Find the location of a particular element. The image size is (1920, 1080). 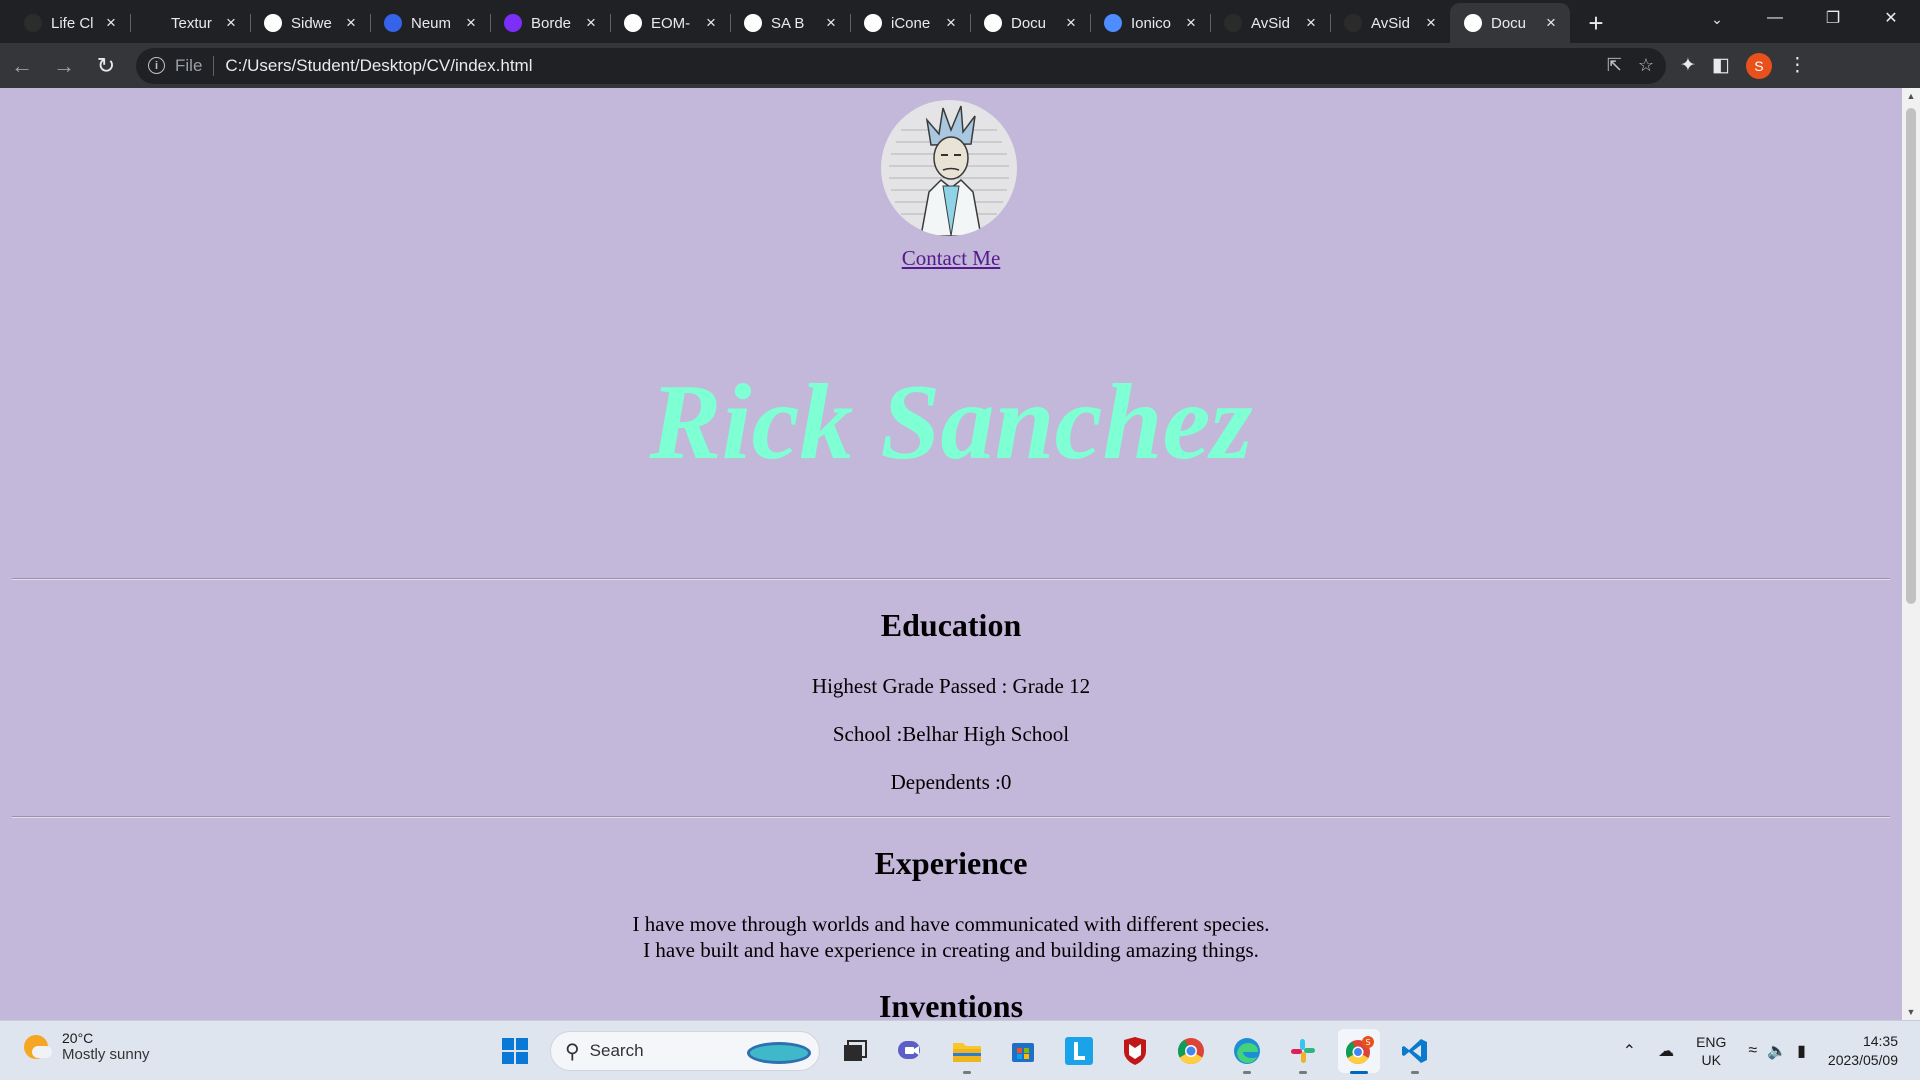

browser-tab: iCone × is located at coordinates (910, 23).